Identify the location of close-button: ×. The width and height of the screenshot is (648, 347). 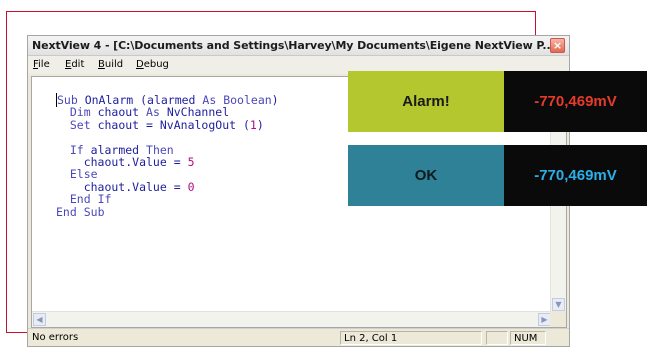
(557, 45).